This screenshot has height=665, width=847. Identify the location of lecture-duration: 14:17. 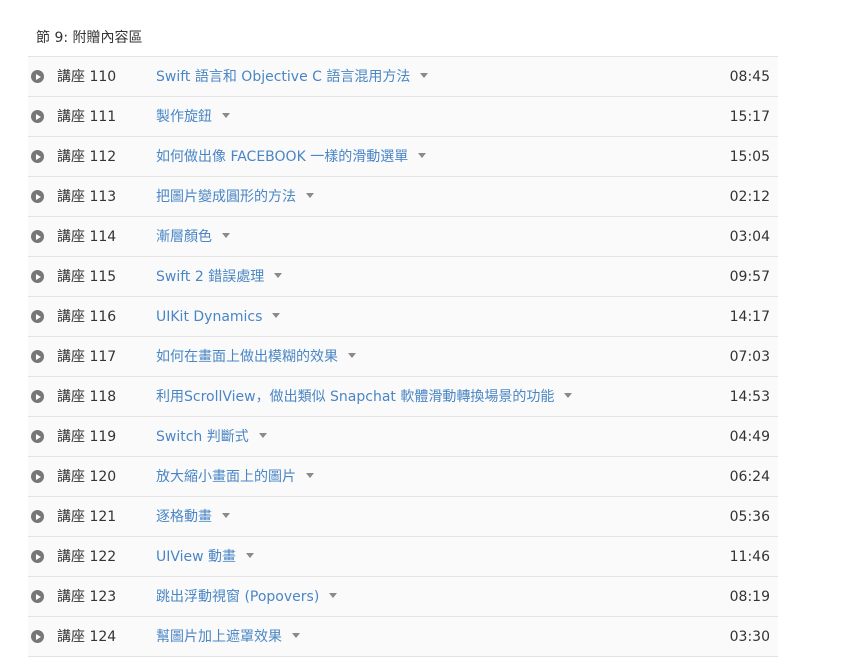
(749, 317).